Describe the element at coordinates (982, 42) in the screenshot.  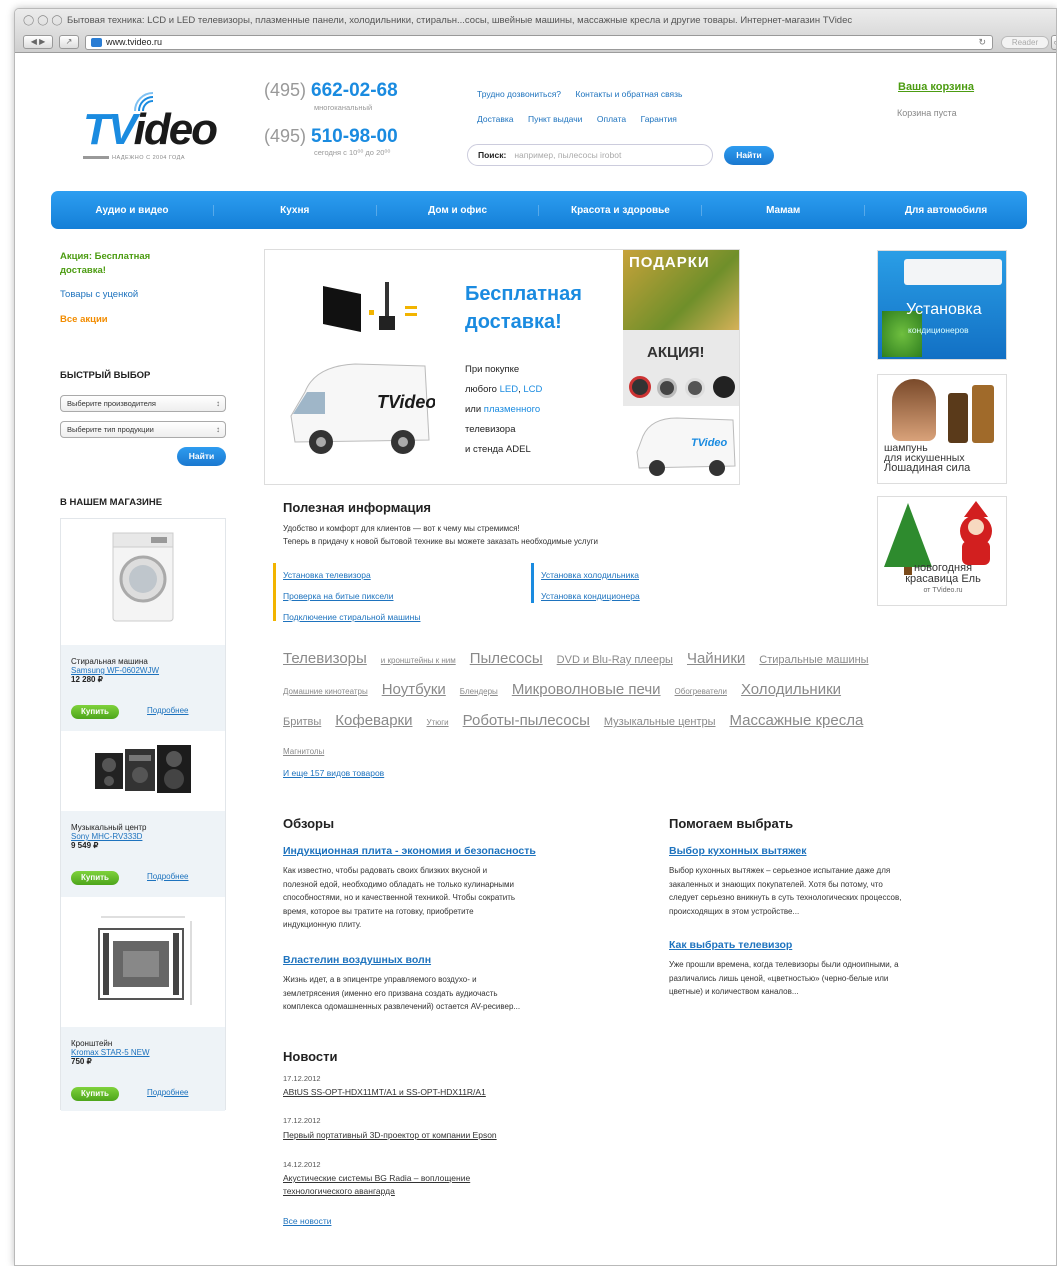
I see `reload-icon: ↻` at that location.